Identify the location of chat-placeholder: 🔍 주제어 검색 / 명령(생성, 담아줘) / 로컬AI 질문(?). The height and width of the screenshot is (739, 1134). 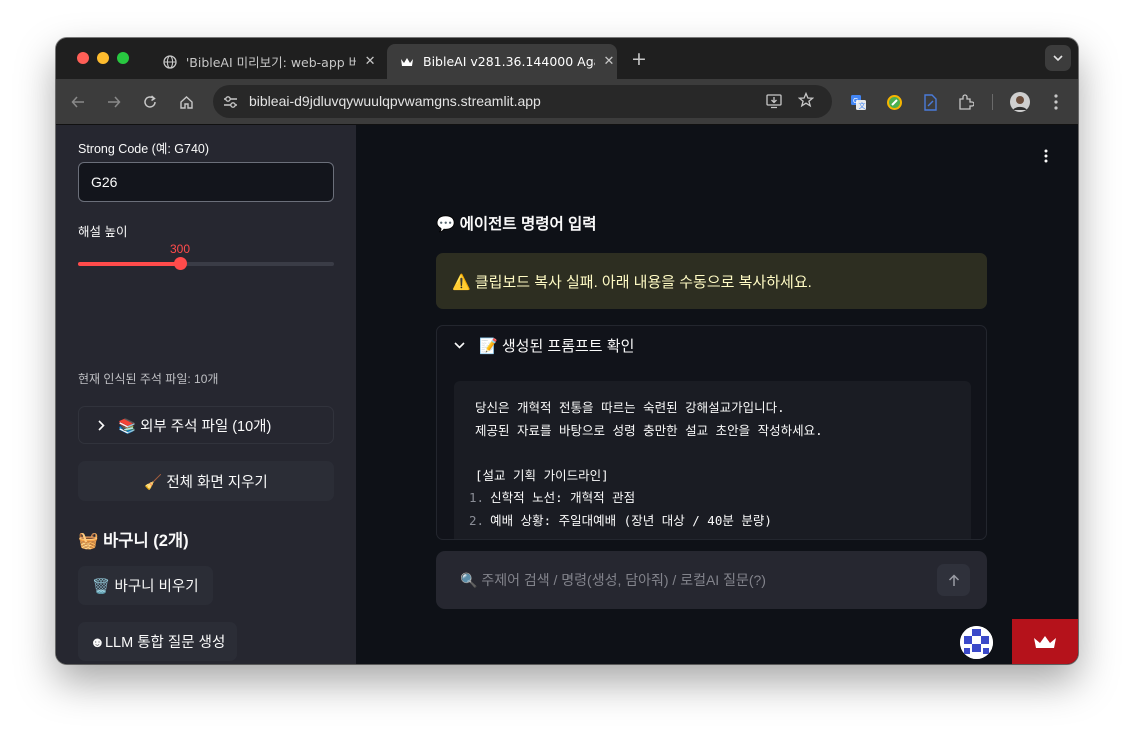
(613, 580).